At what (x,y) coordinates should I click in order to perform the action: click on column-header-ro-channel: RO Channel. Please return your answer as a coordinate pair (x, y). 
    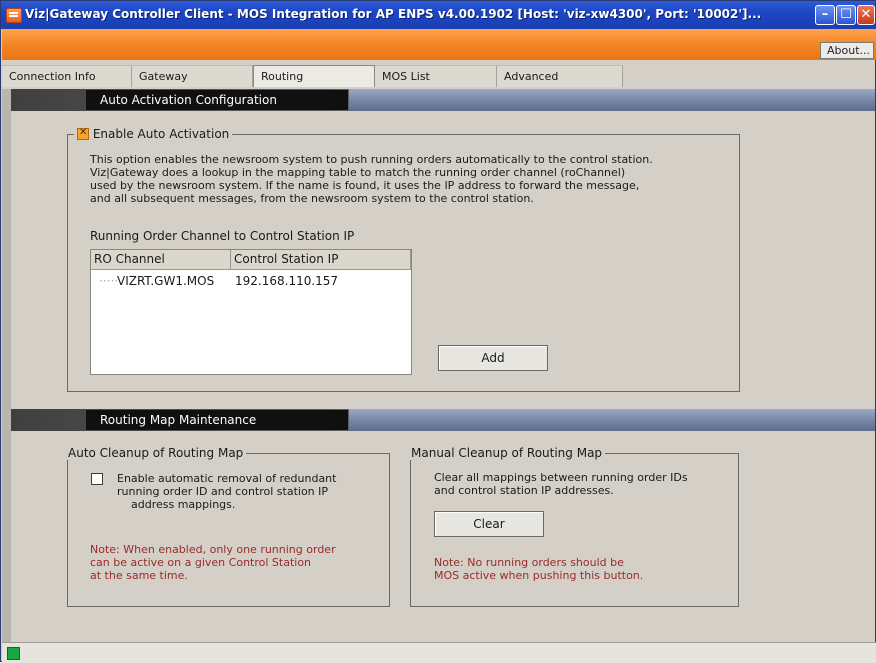
    Looking at the image, I should click on (161, 260).